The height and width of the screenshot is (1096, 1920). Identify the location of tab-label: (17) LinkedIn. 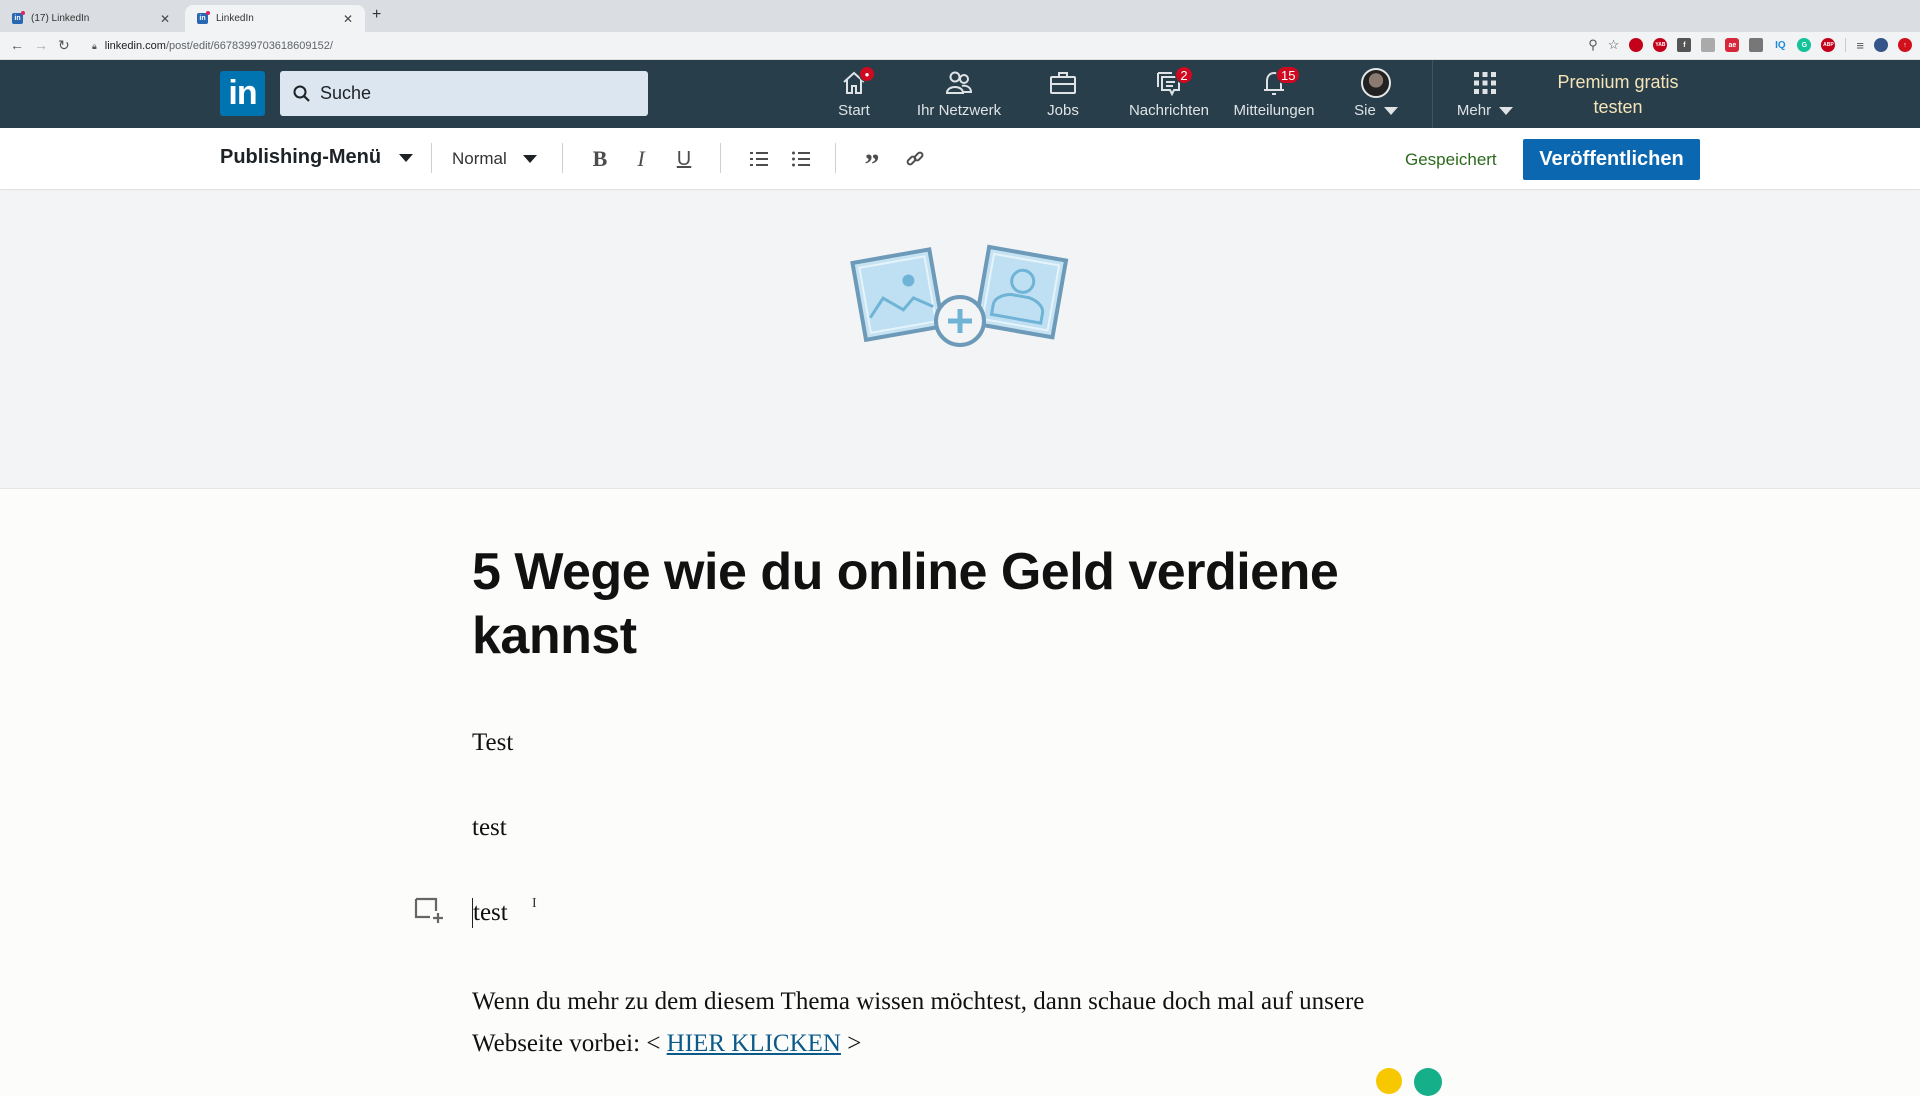
(60, 18).